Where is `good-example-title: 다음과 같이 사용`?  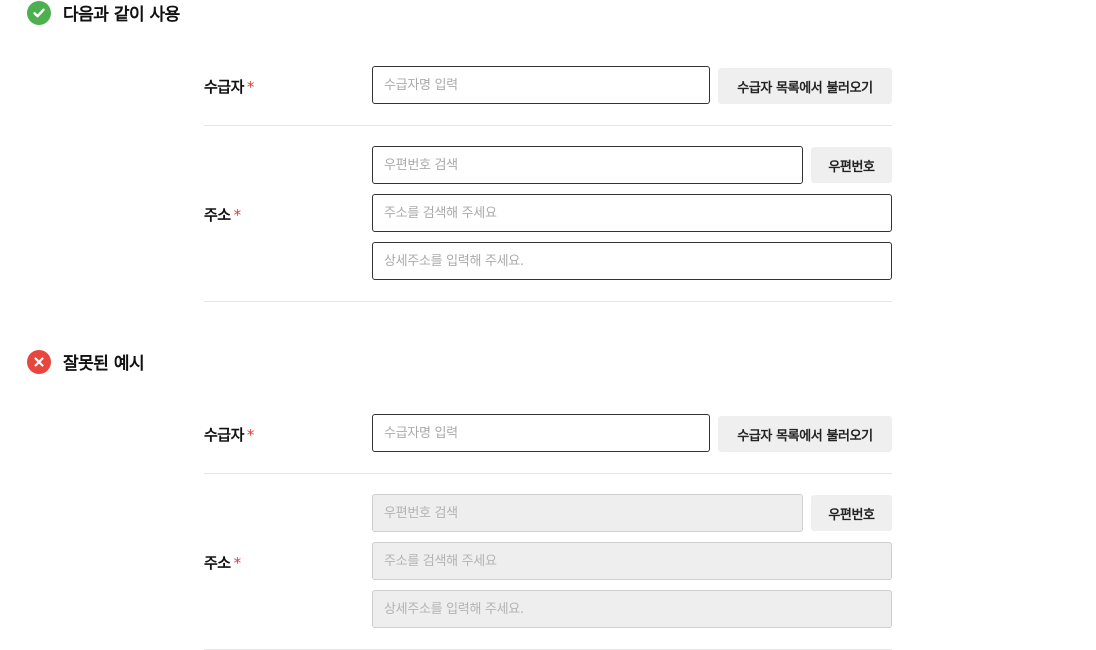 good-example-title: 다음과 같이 사용 is located at coordinates (121, 15).